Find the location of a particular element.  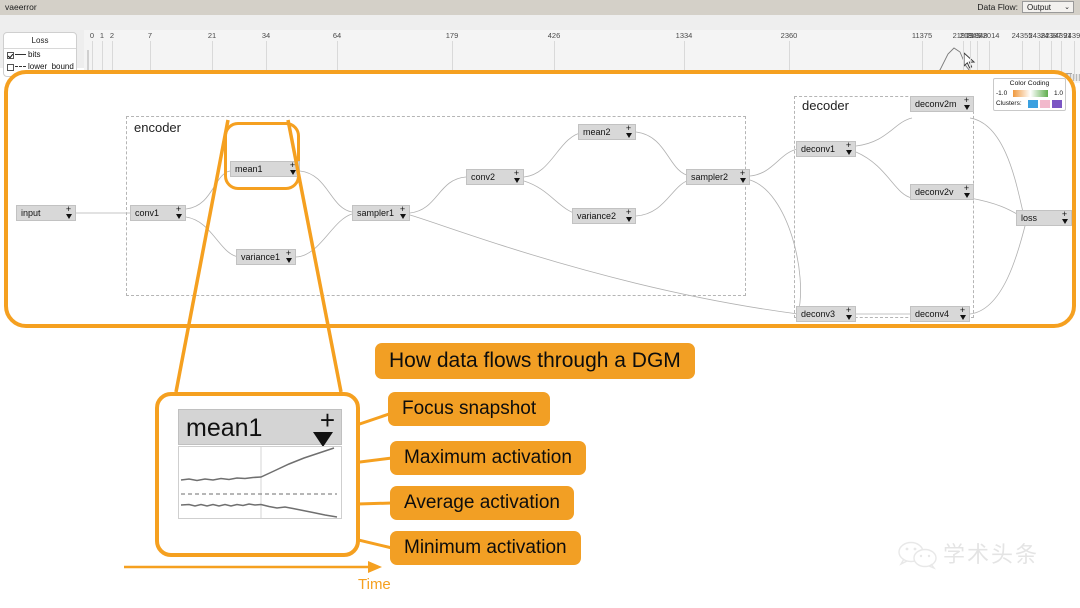

color-coding-legend: Color Coding -1.0 1.0 Clusters: is located at coordinates (1029, 94).